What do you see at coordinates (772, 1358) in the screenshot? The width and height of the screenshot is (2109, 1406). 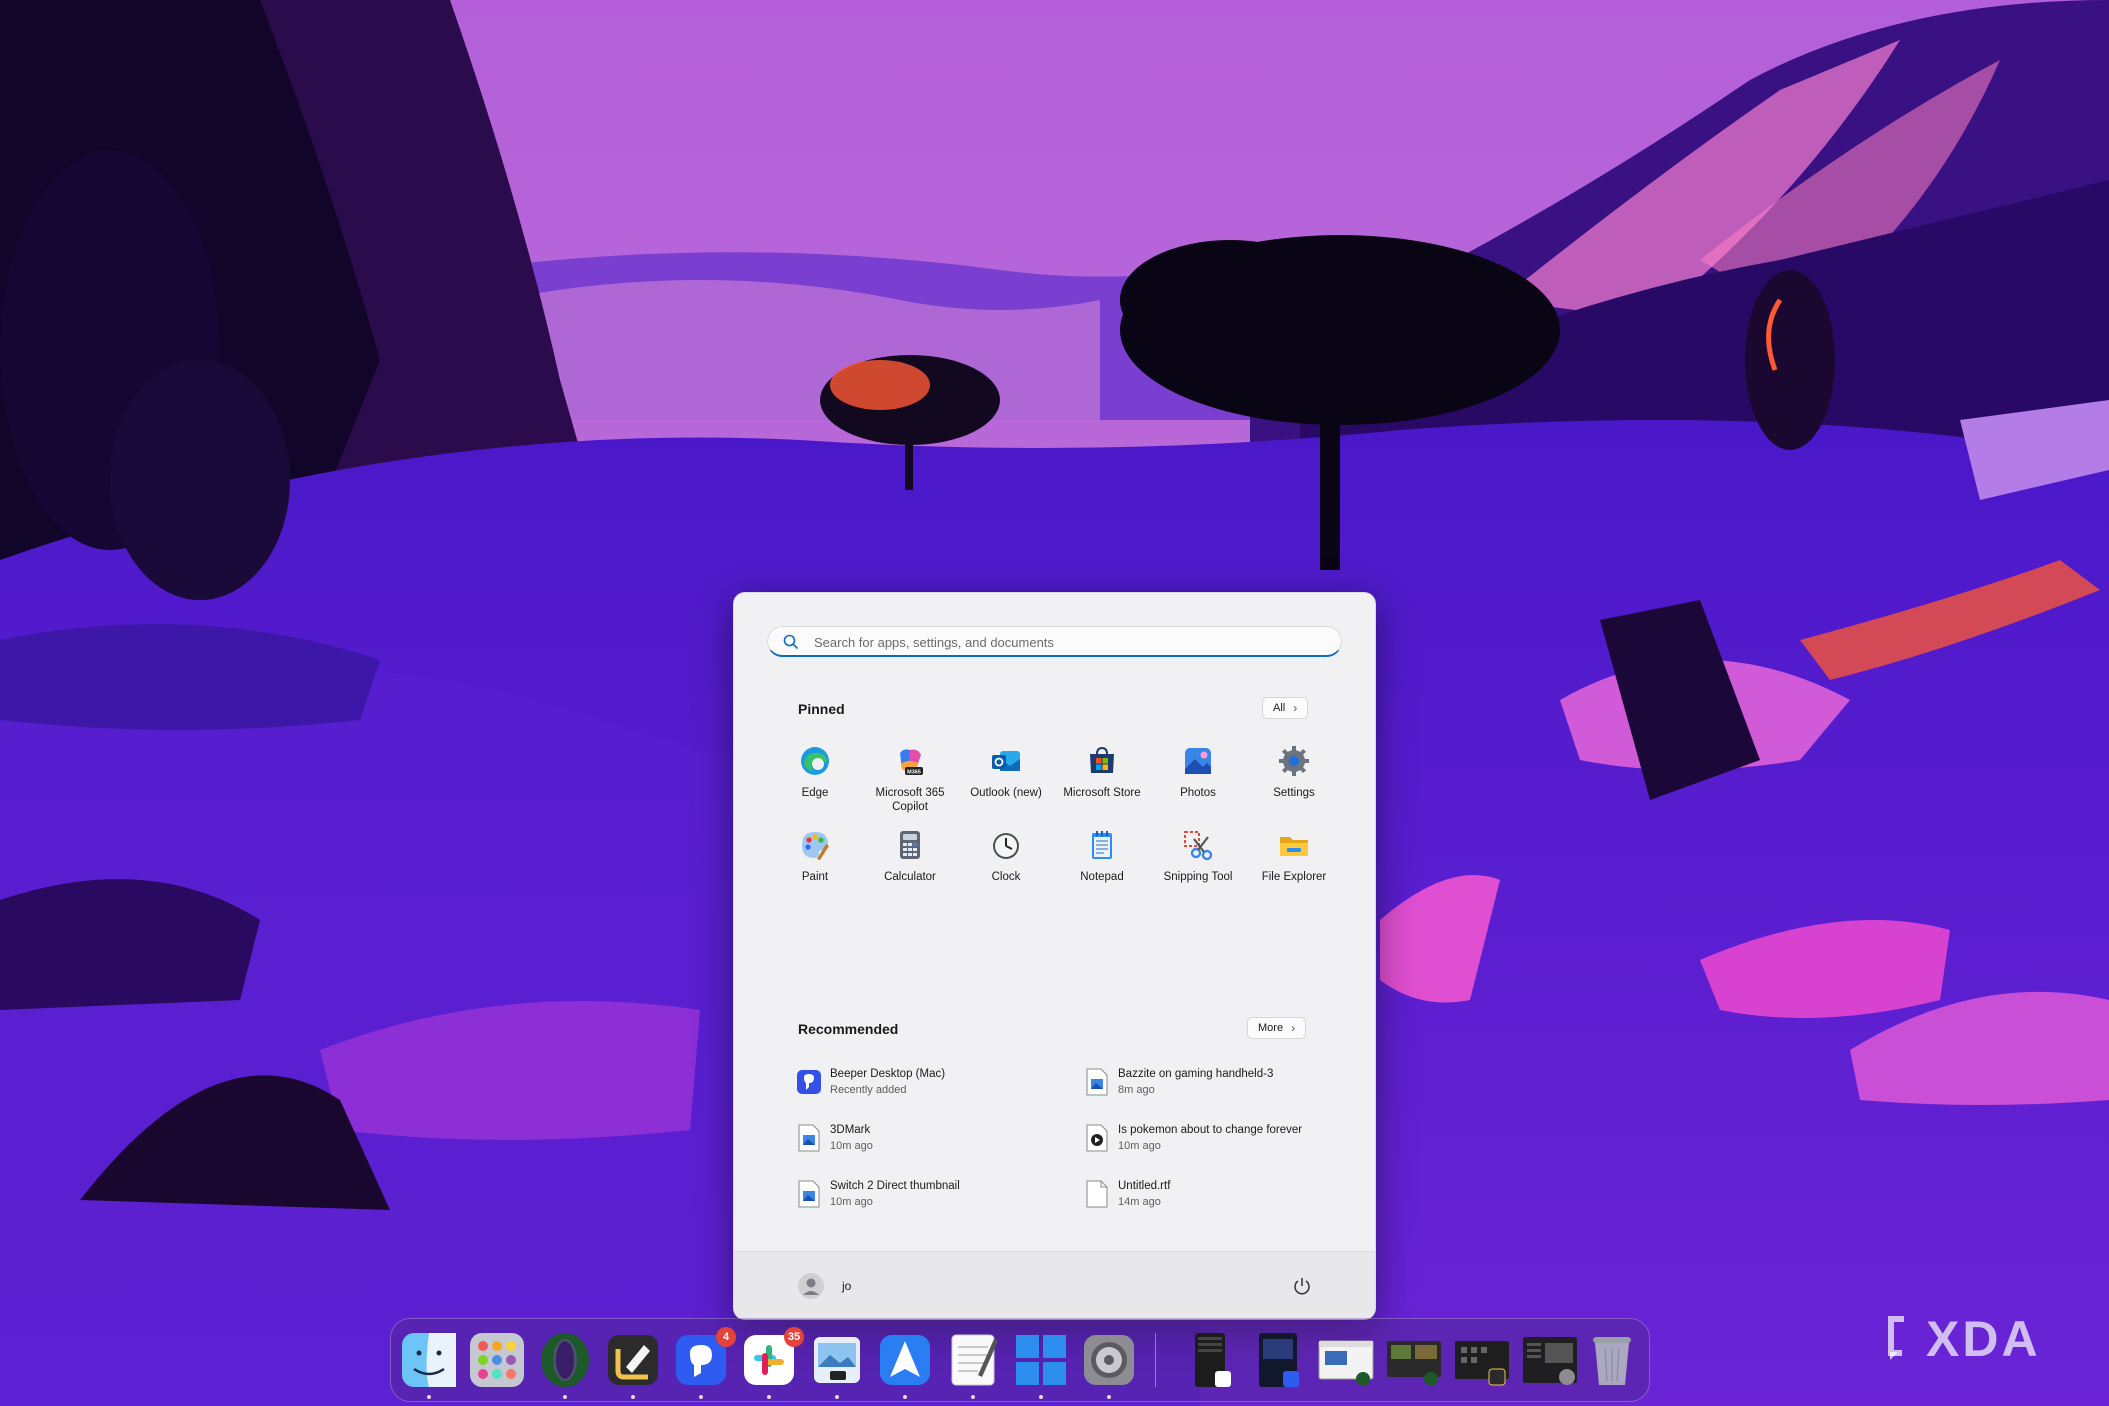 I see `slack-dock-icon: 35` at bounding box center [772, 1358].